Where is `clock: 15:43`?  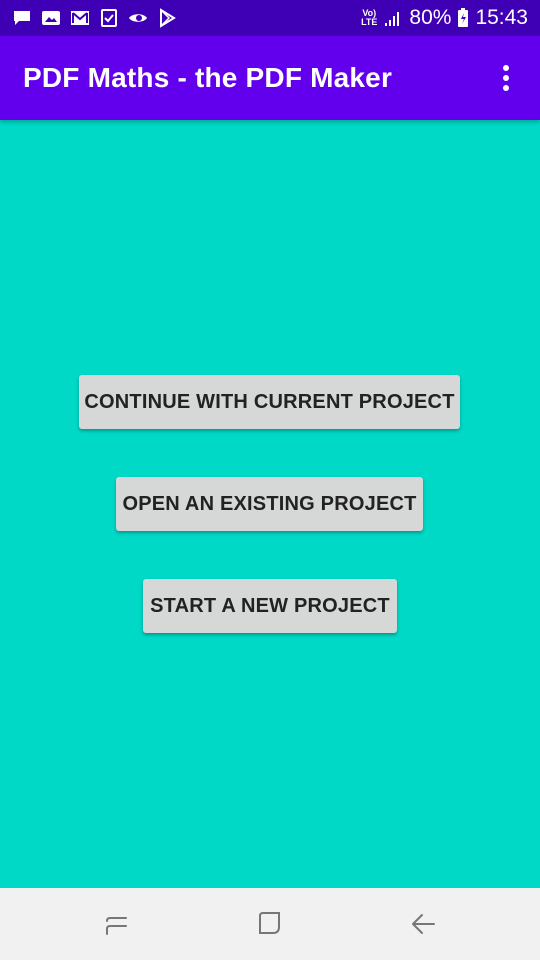 clock: 15:43 is located at coordinates (501, 17).